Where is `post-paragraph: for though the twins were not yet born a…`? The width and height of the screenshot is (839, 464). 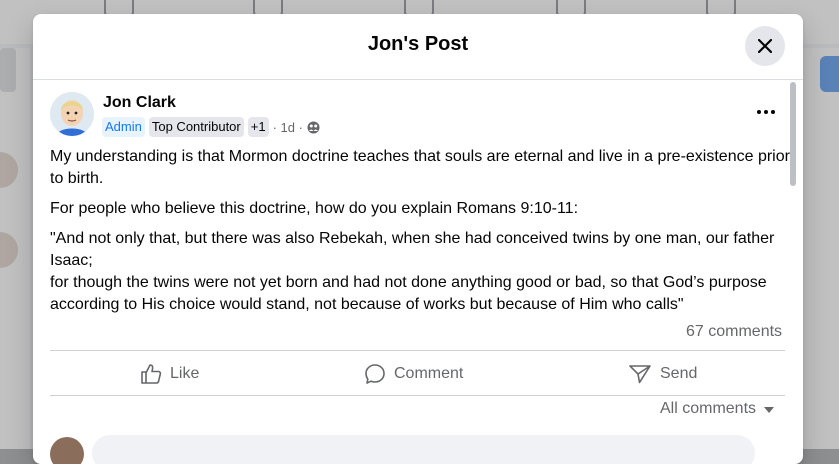 post-paragraph: for though the twins were not yet born a… is located at coordinates (408, 293).